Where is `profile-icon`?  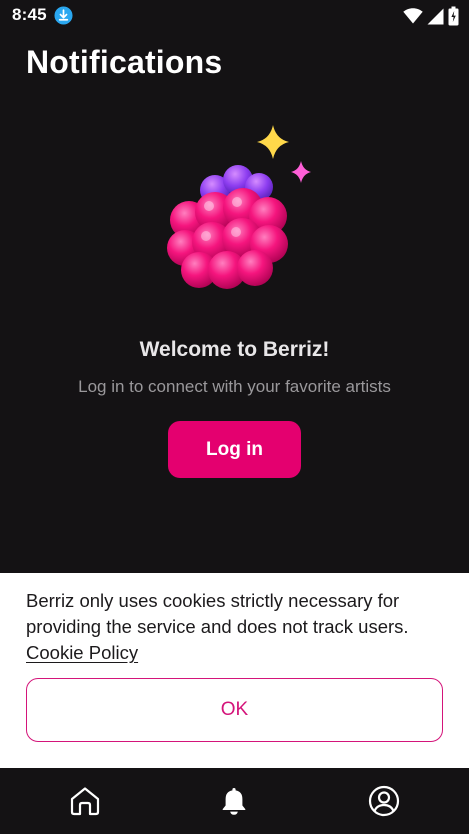 profile-icon is located at coordinates (384, 801).